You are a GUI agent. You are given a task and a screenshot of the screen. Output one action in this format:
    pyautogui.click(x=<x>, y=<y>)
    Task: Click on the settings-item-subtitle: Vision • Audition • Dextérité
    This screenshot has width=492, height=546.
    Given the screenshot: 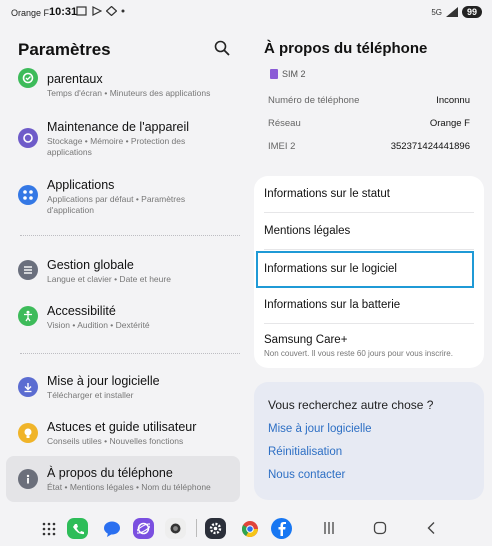 What is the action you would take?
    pyautogui.click(x=98, y=325)
    